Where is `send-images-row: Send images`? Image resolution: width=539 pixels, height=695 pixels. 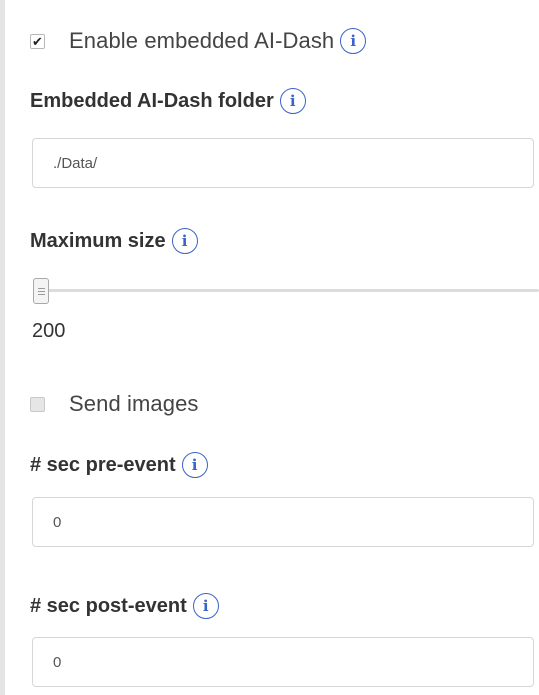 send-images-row: Send images is located at coordinates (114, 404).